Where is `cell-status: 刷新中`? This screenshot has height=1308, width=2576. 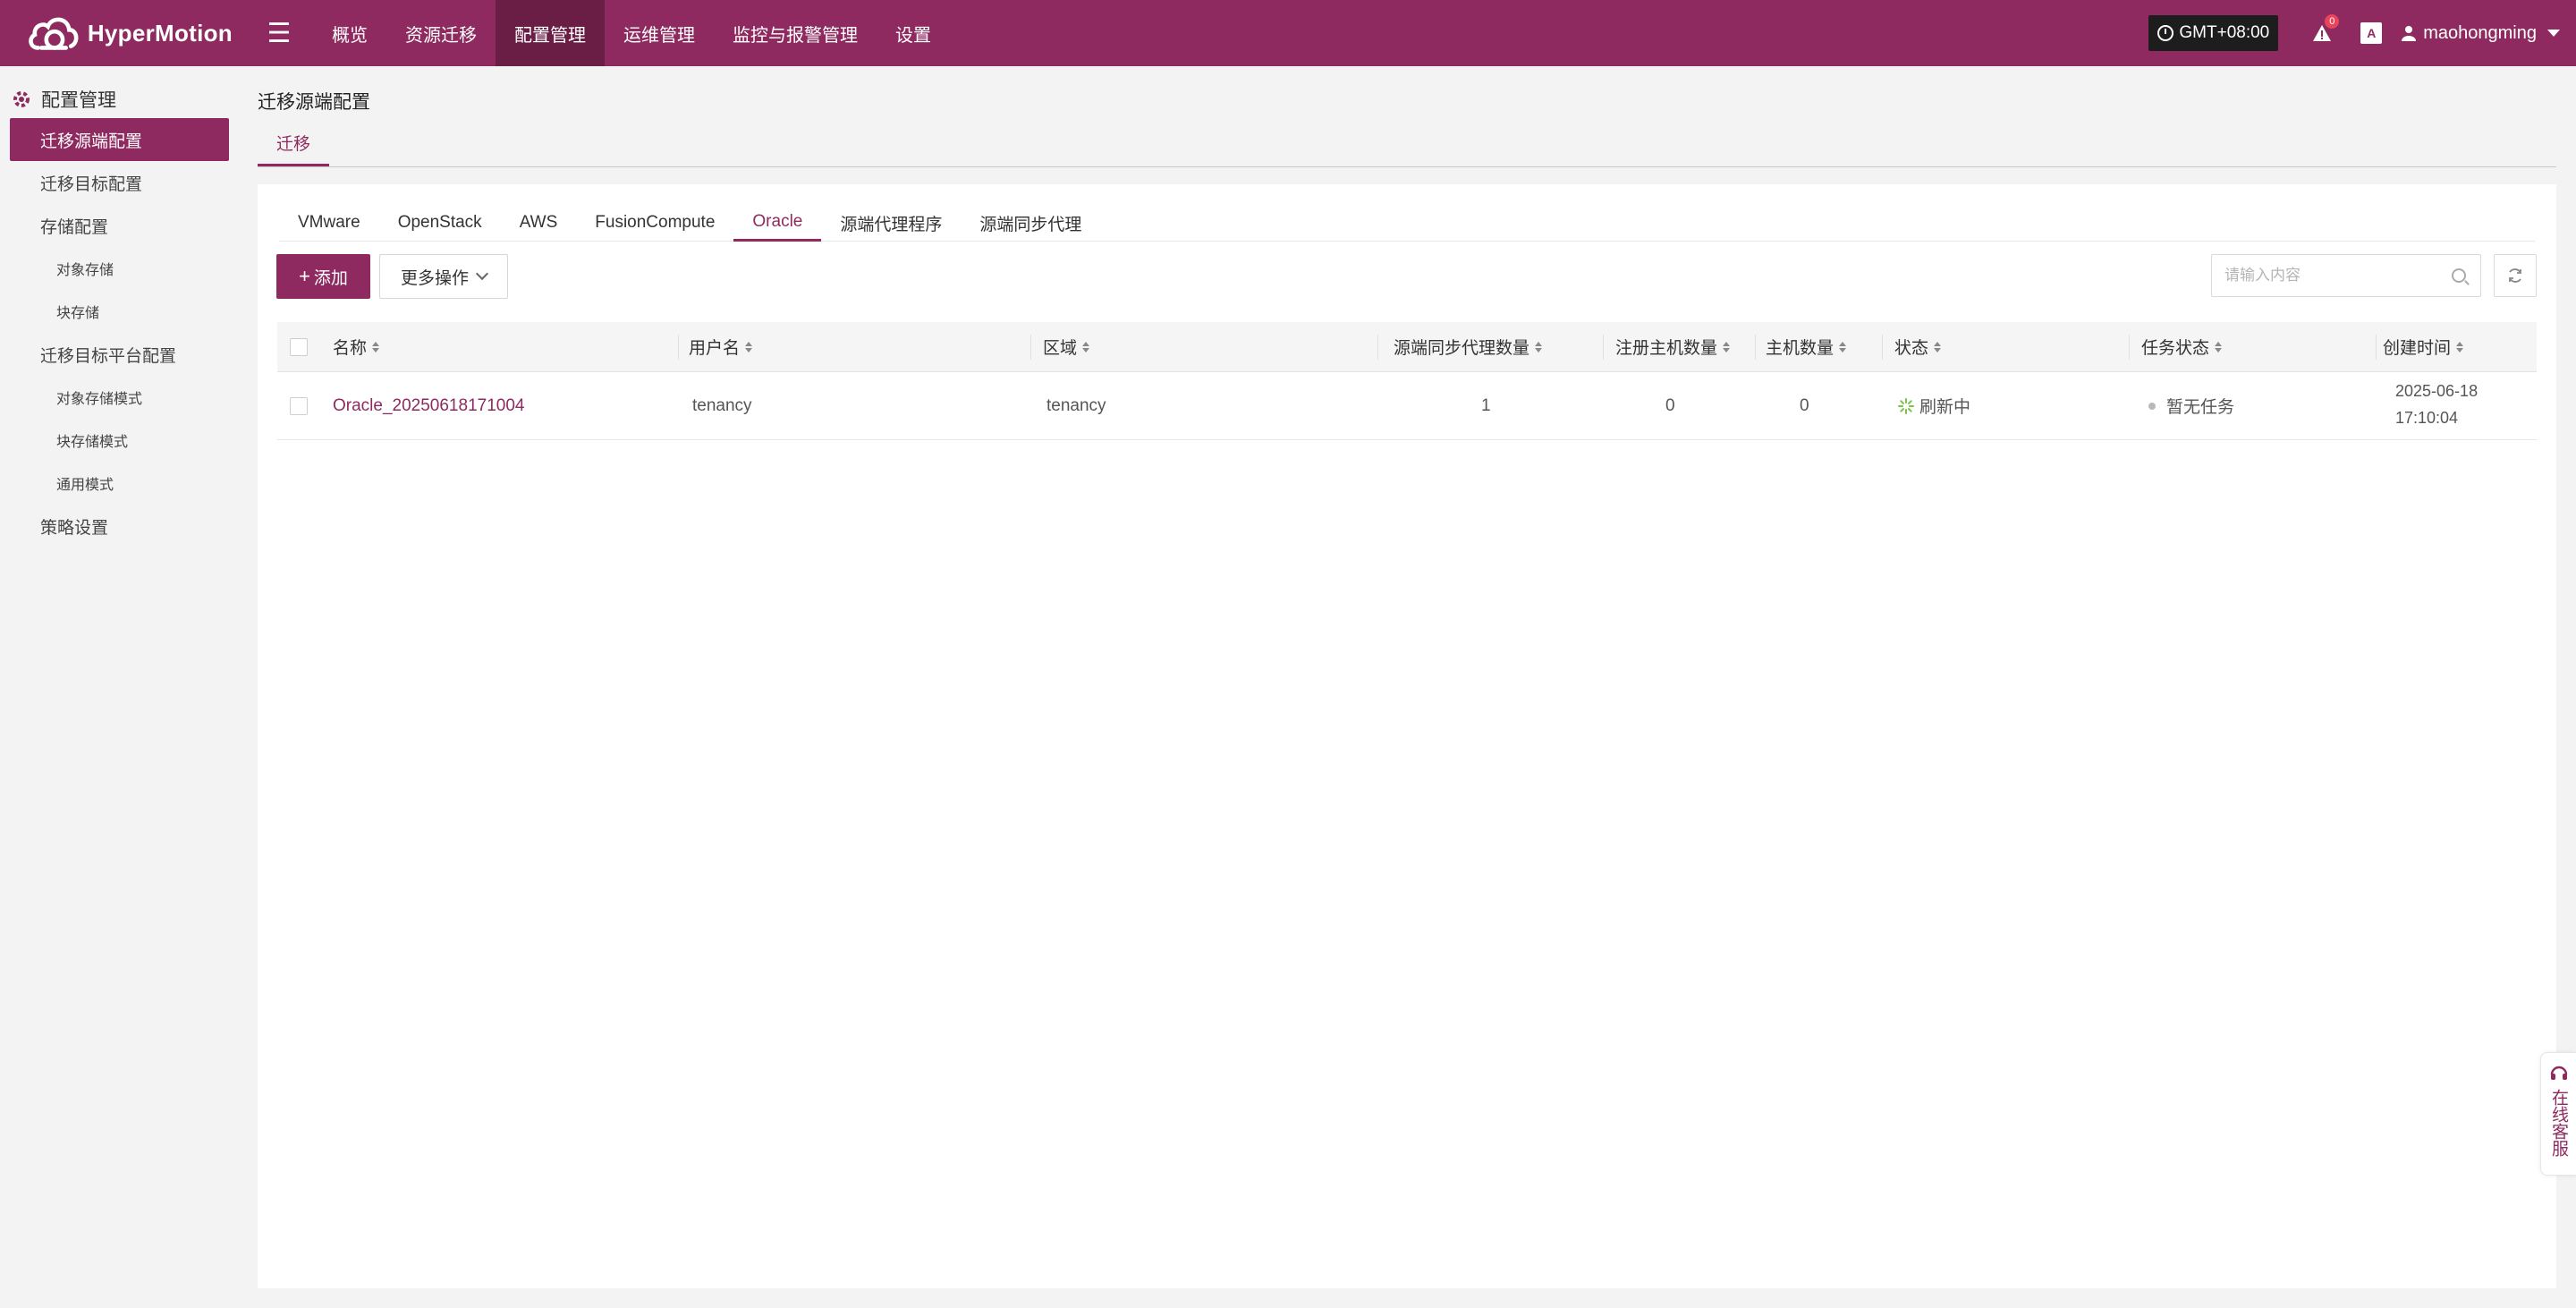
cell-status: 刷新中 is located at coordinates (1934, 406).